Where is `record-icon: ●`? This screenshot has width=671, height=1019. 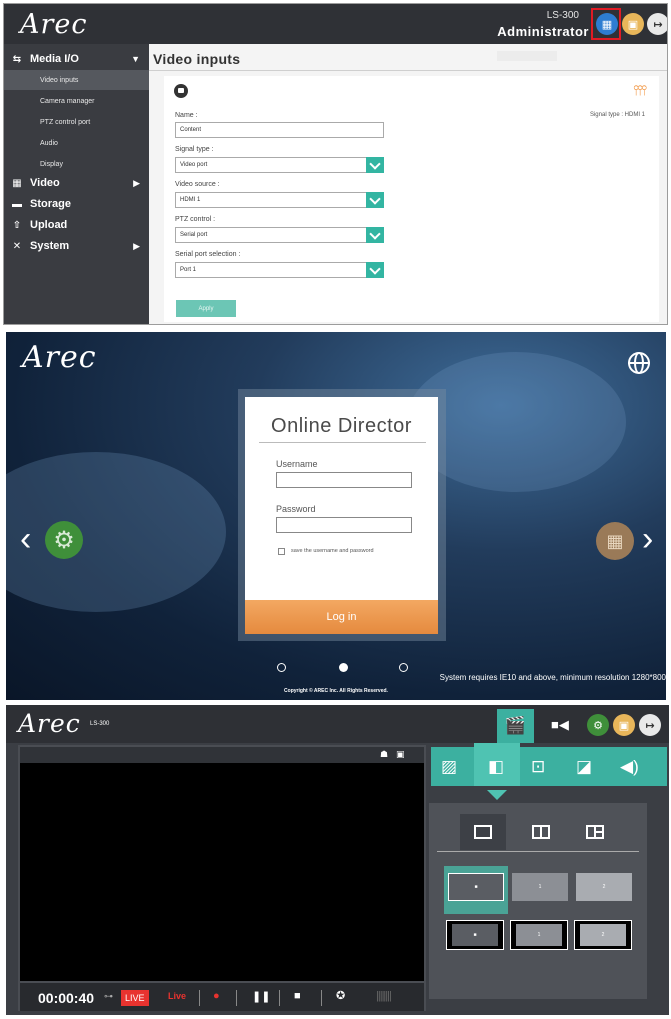 record-icon: ● is located at coordinates (216, 996).